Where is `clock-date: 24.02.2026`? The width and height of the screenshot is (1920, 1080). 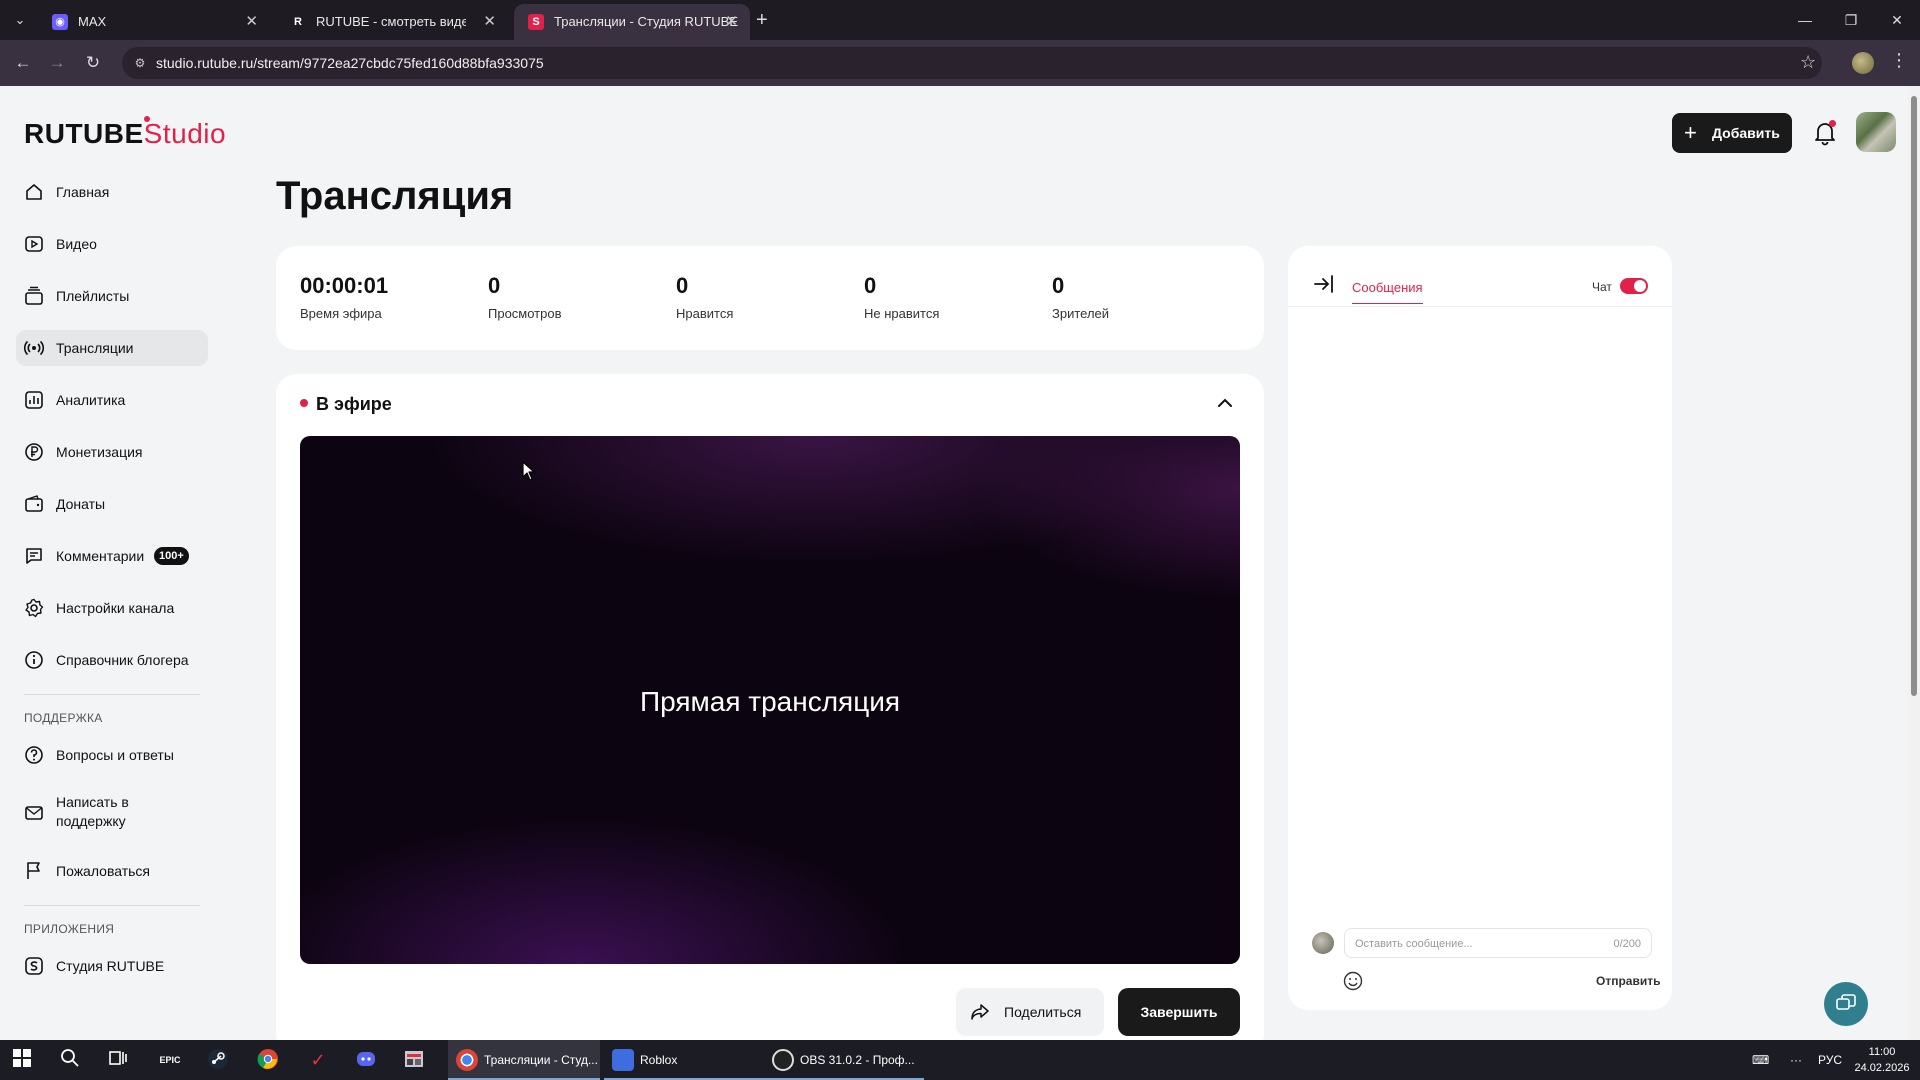
clock-date: 24.02.2026 is located at coordinates (1882, 1068).